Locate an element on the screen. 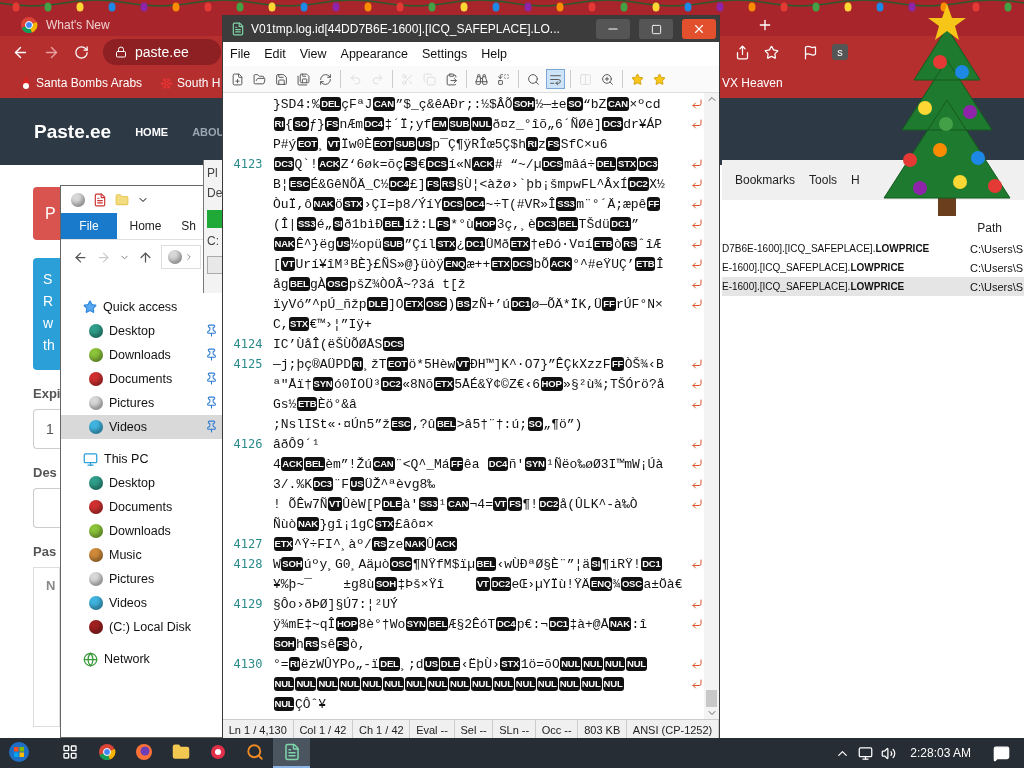  code-text: ò, is located at coordinates (358, 644).